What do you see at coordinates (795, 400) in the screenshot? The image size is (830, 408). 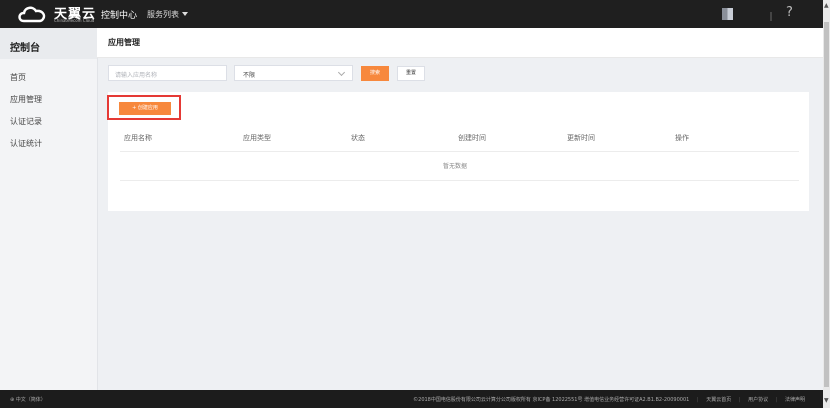 I see `footer-link-legal: 法律声明` at bounding box center [795, 400].